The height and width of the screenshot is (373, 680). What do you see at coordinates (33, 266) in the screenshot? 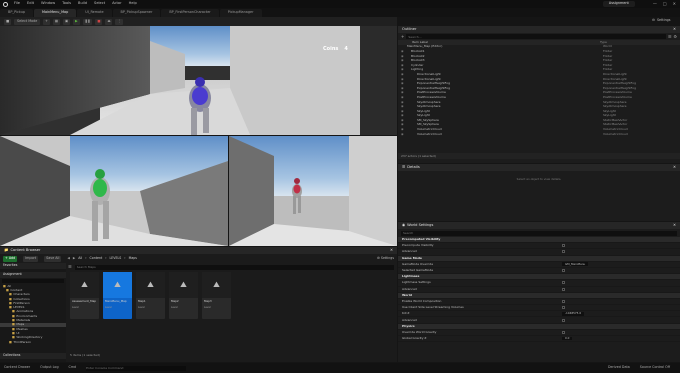
I see `favorites-section: Favorites` at bounding box center [33, 266].